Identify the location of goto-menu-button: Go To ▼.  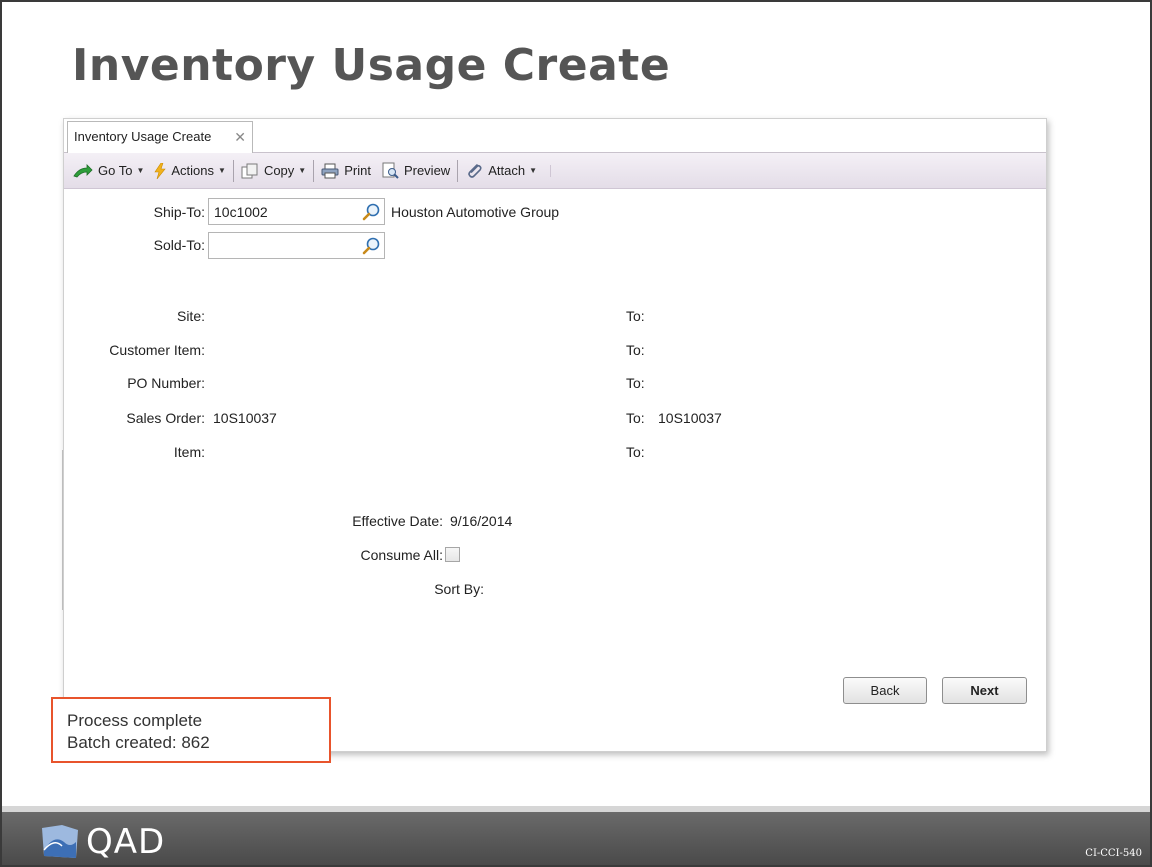
(108, 171).